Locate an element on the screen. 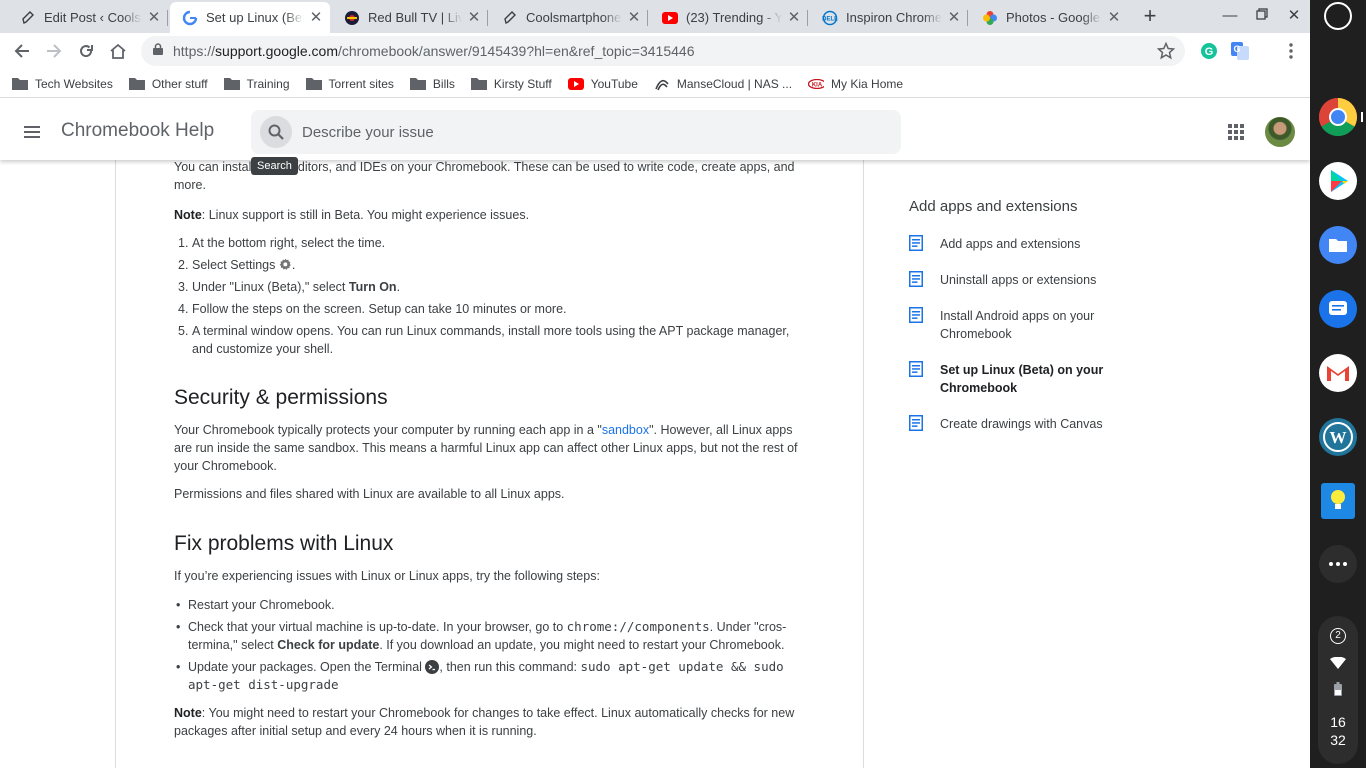  avatar is located at coordinates (1280, 132).